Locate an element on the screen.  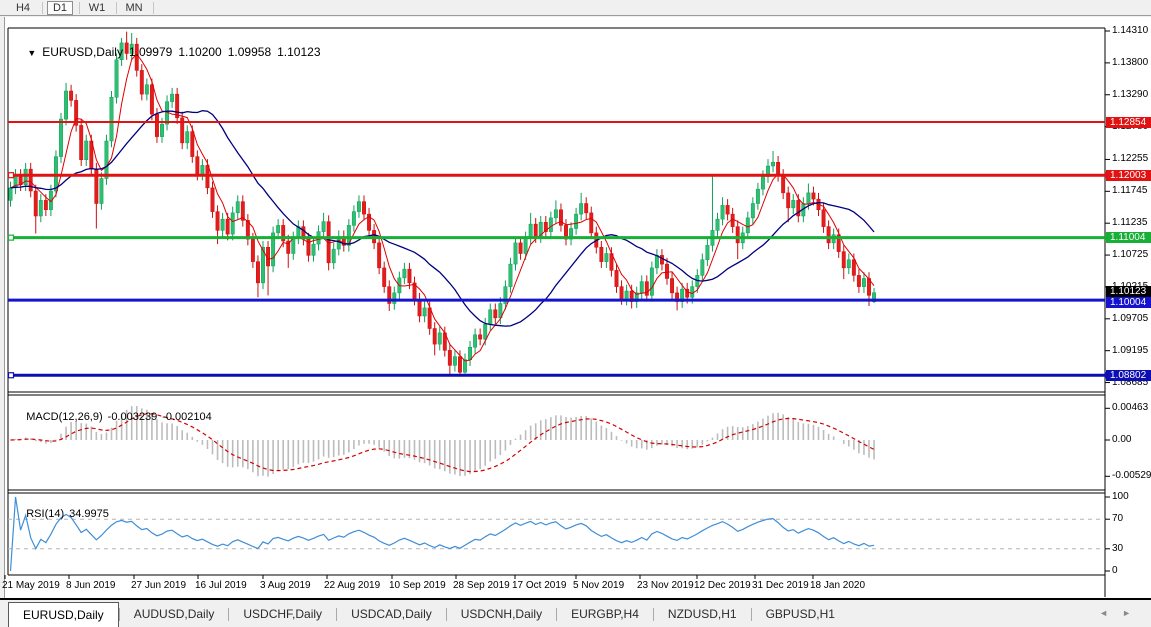
date-label: 18 Jan 2020 is located at coordinates (838, 585).